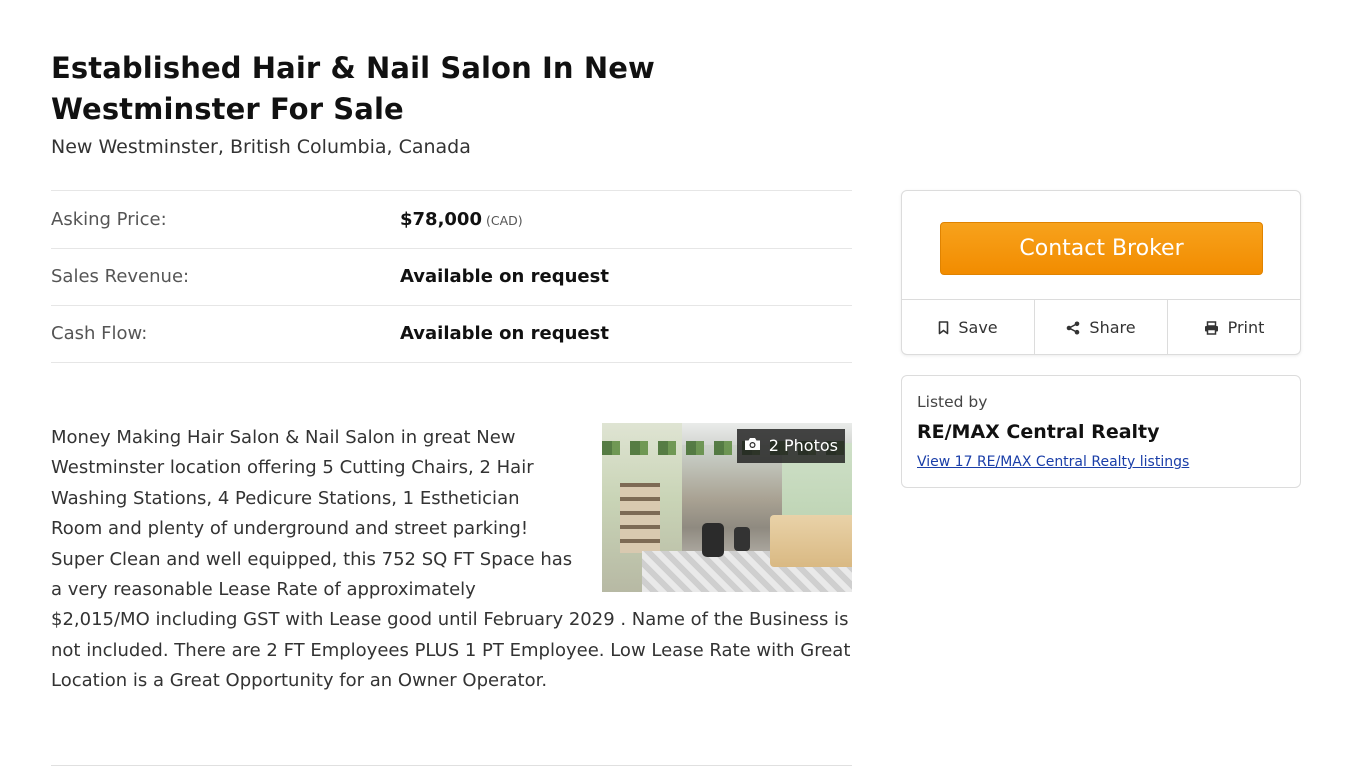  I want to click on asking-price-currency: (CAD), so click(504, 220).